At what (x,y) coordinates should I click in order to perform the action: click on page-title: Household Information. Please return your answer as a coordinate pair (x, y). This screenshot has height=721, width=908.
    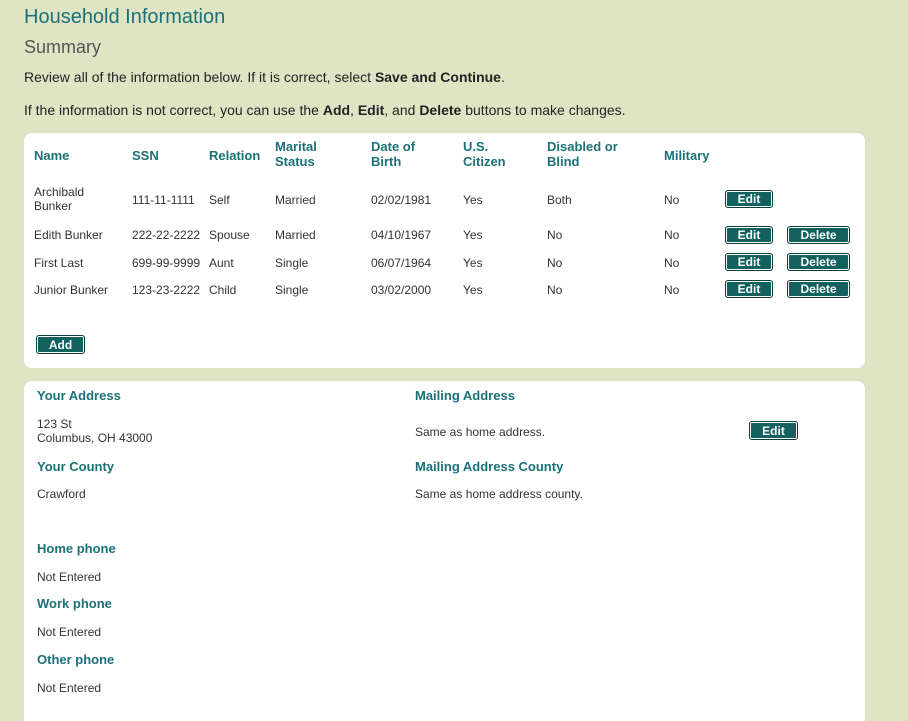
    Looking at the image, I should click on (125, 17).